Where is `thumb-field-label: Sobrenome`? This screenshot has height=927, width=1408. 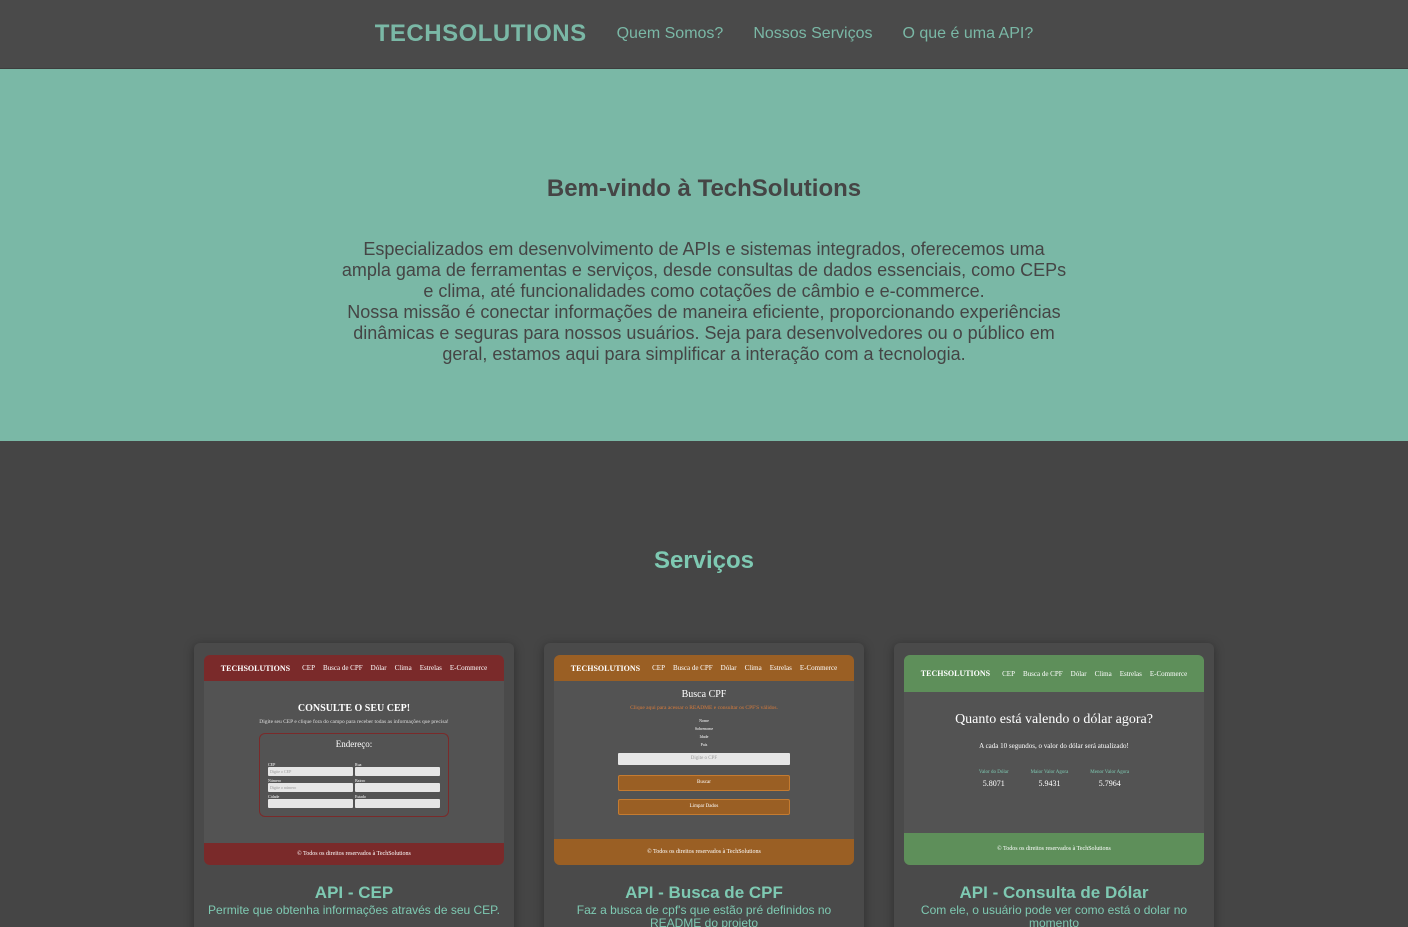 thumb-field-label: Sobrenome is located at coordinates (704, 728).